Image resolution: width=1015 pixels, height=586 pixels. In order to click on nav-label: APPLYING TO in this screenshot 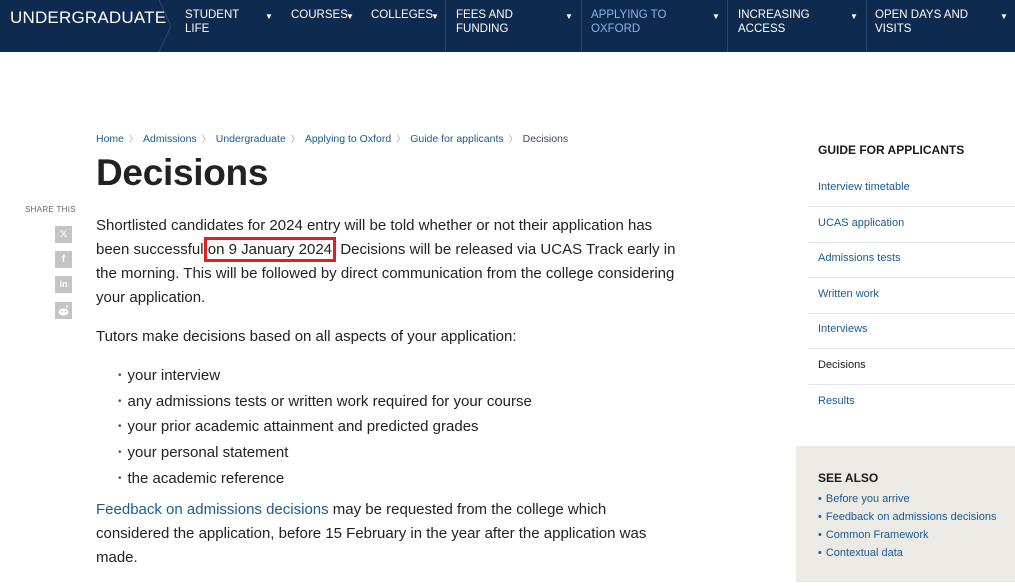, I will do `click(629, 15)`.